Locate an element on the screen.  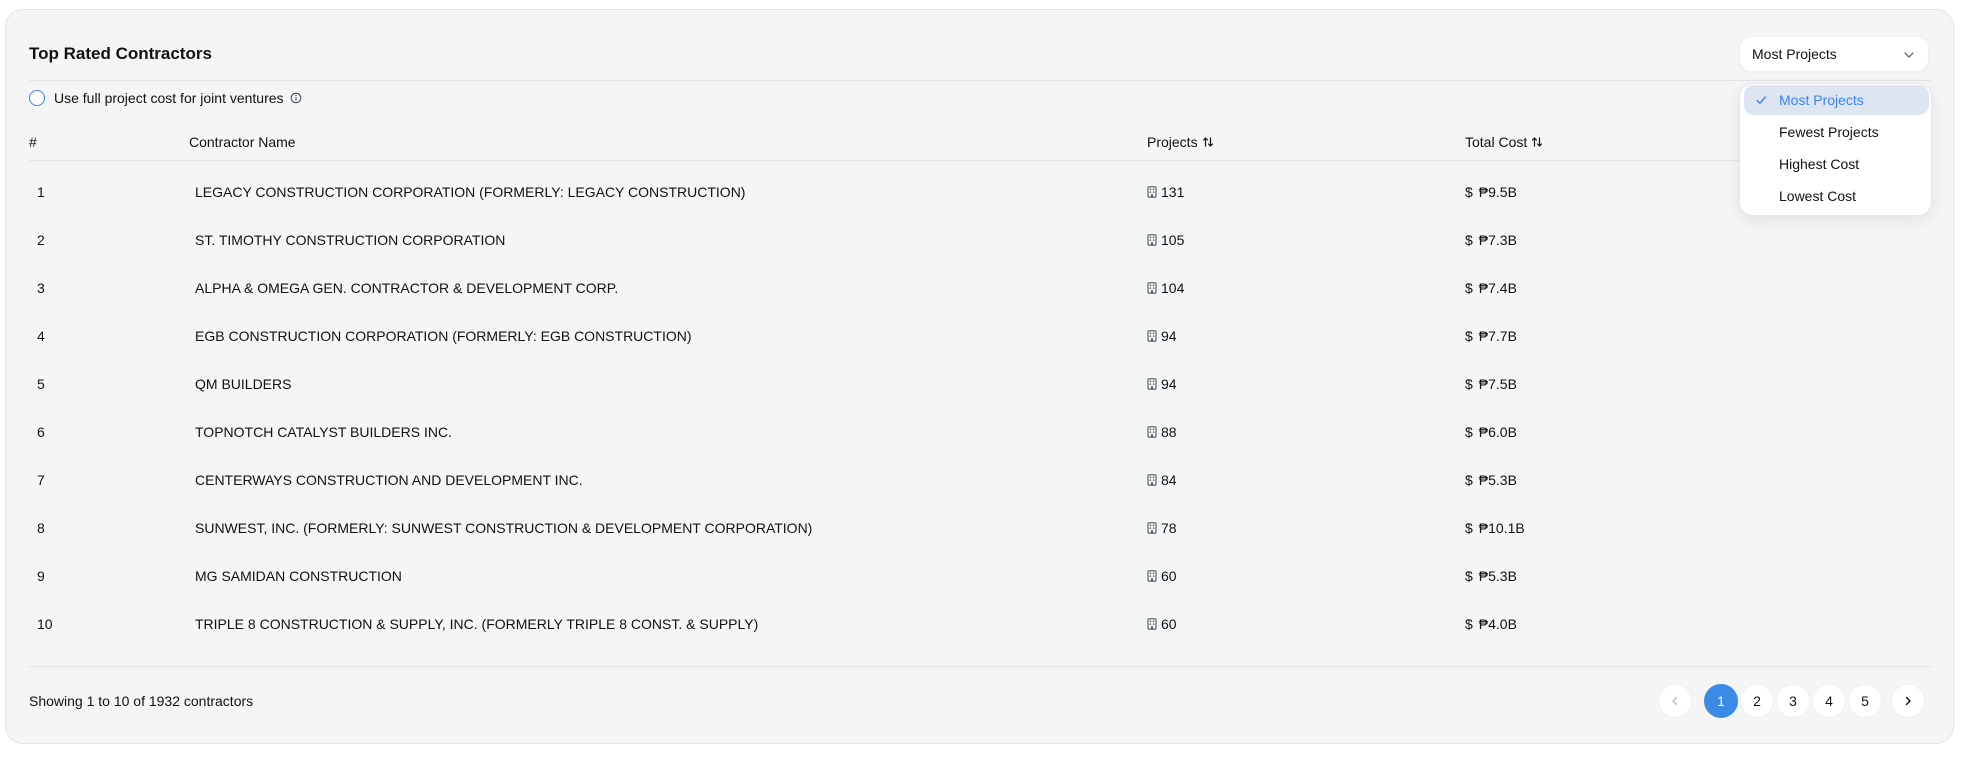
card-title: Top Rated Contractors is located at coordinates (120, 53).